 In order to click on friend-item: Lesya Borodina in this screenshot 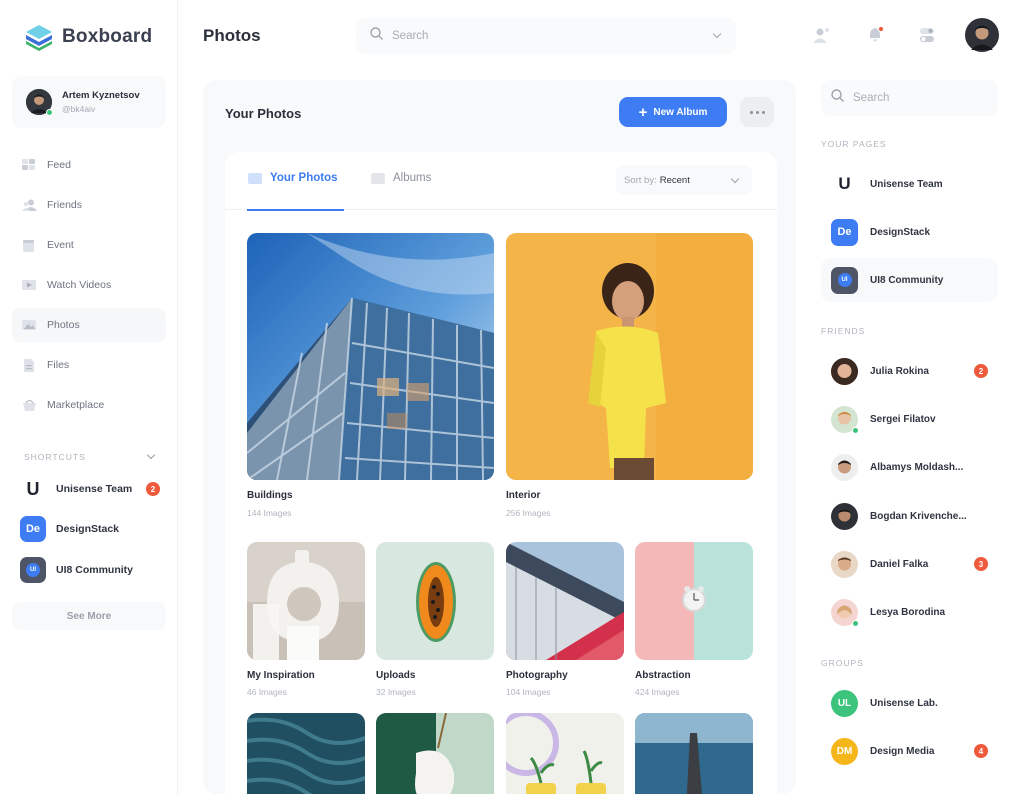, I will do `click(909, 612)`.